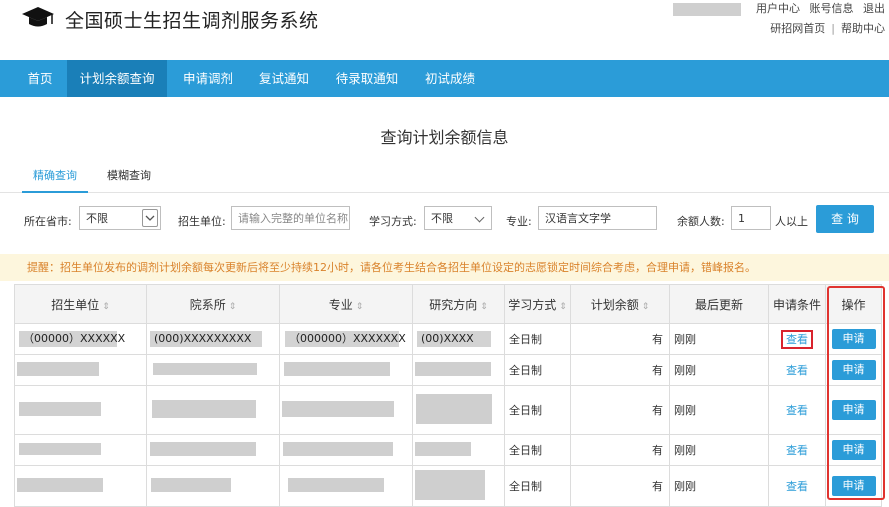 The width and height of the screenshot is (889, 507). I want to click on nav-item-retest-notice: 复试通知, so click(284, 78).